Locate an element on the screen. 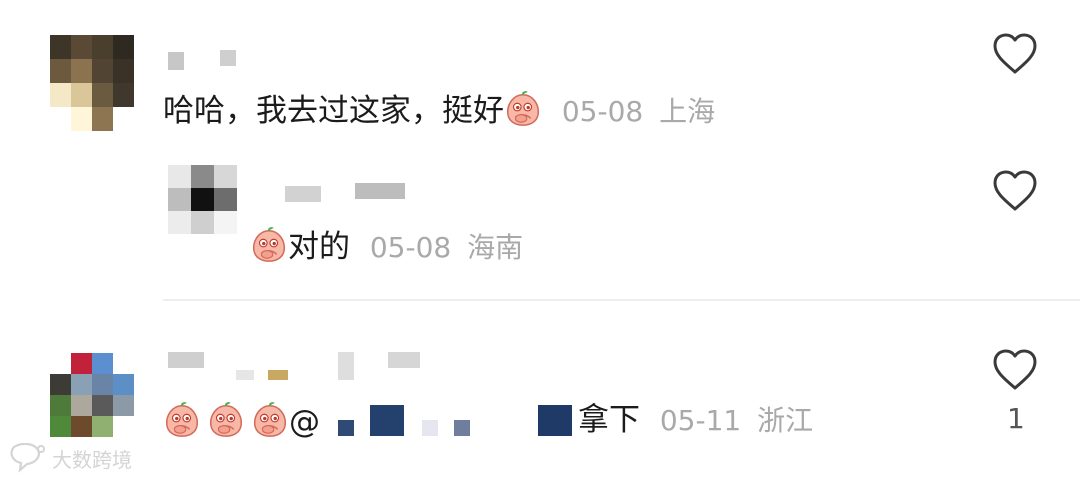  watermark-text: 大数跨境 is located at coordinates (92, 459).